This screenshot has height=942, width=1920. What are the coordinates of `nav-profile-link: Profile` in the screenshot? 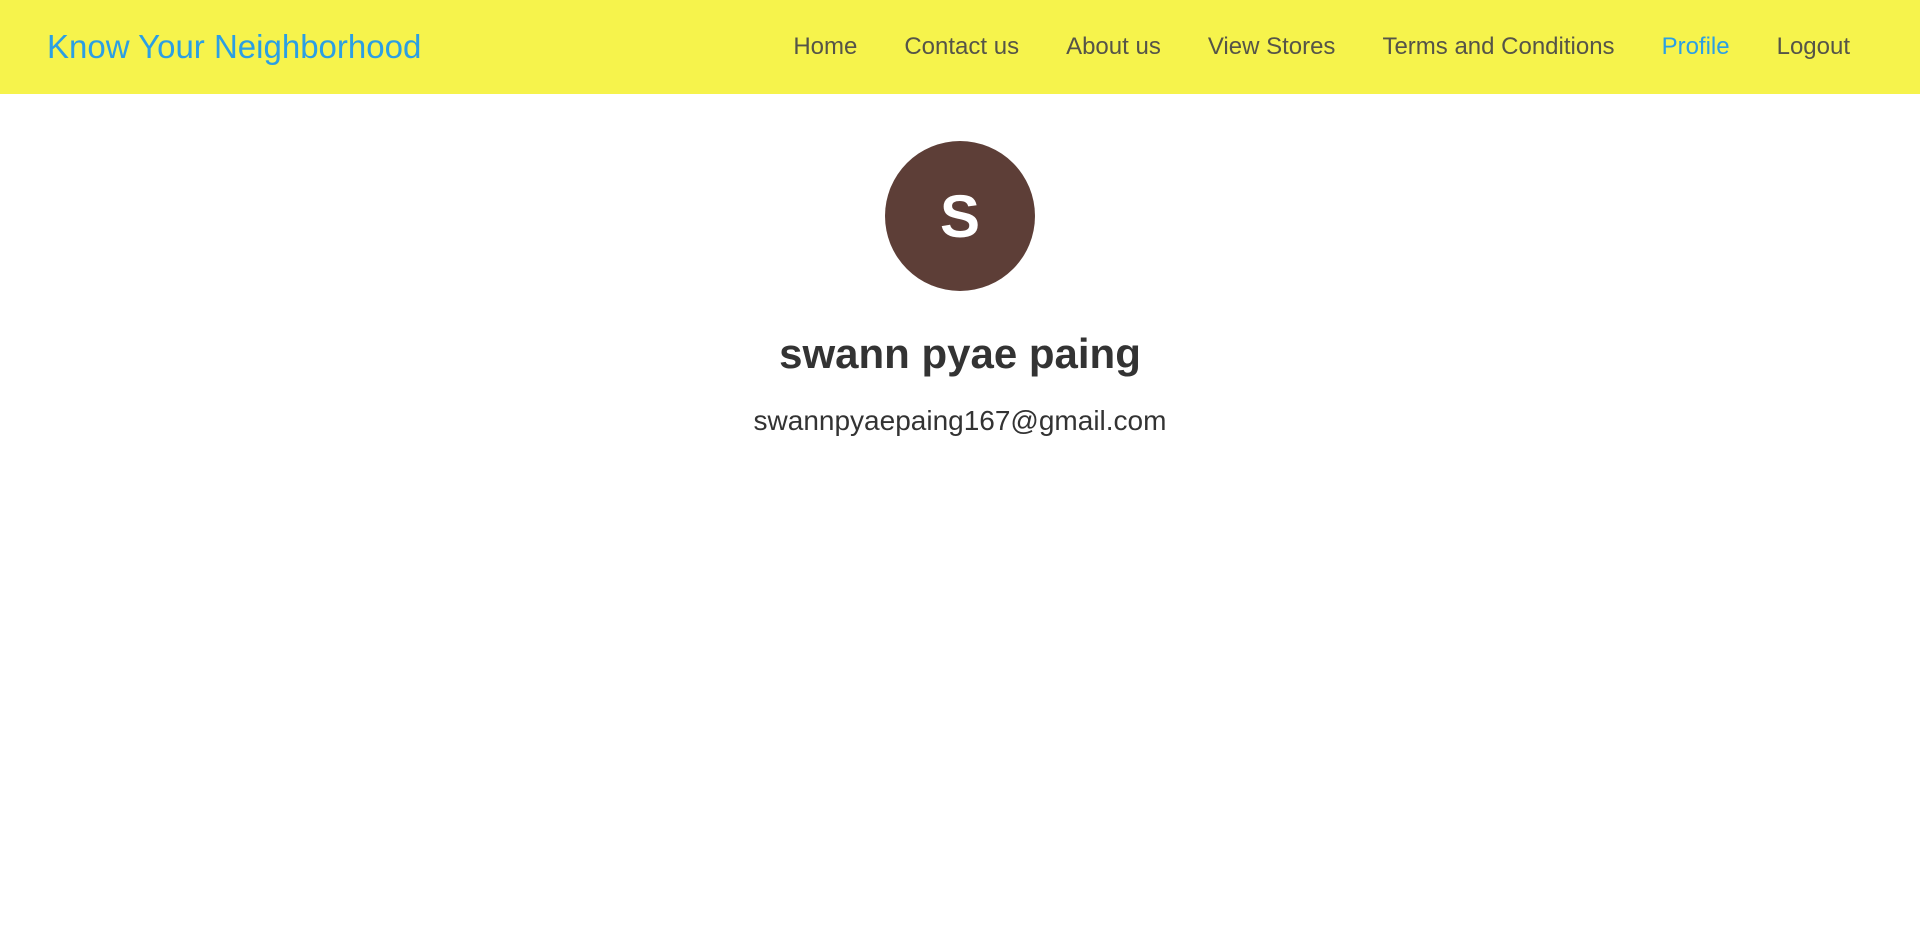 It's located at (1696, 46).